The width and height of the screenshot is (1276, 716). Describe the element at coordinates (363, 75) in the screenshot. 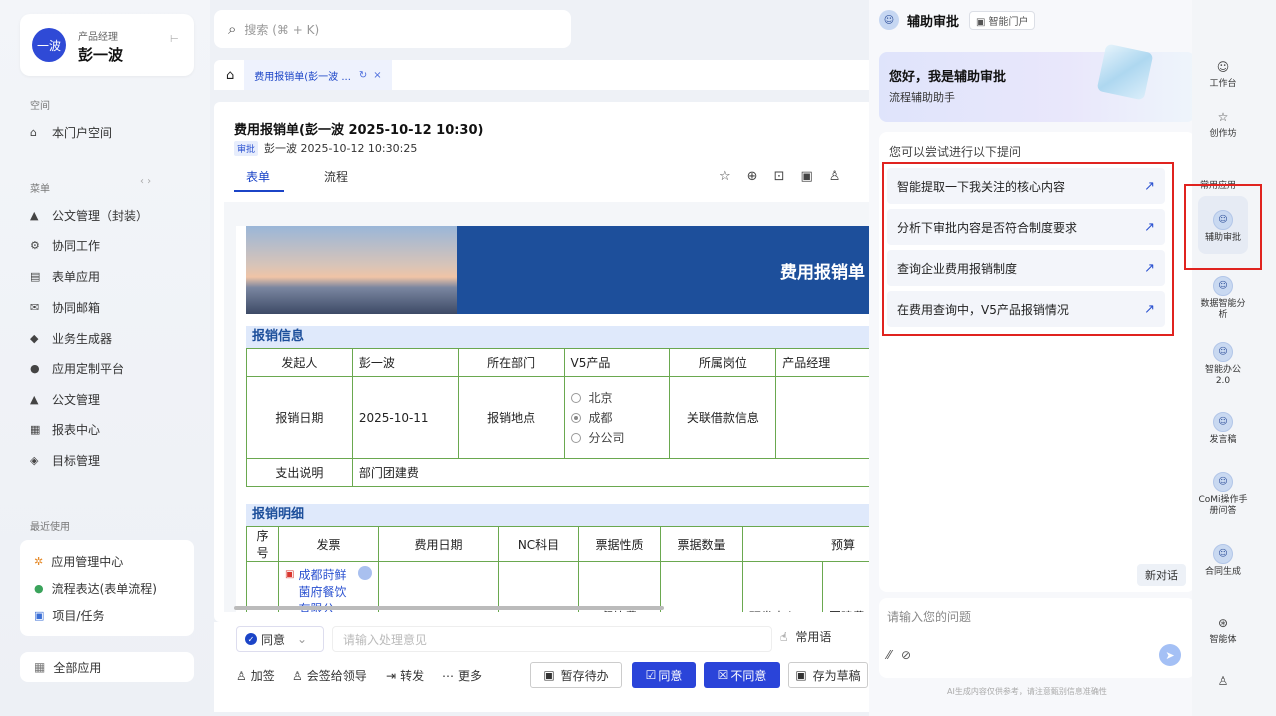

I see `refresh-icon: ↻` at that location.